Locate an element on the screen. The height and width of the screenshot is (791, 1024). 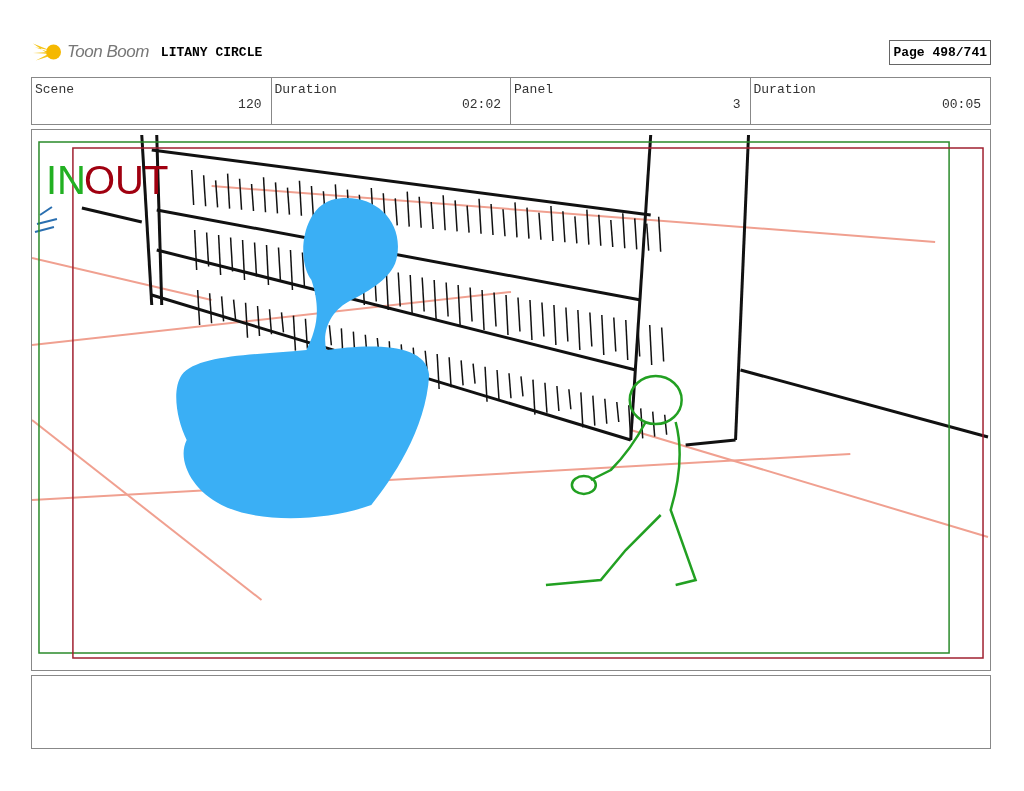
info-value: 120 is located at coordinates (250, 104).